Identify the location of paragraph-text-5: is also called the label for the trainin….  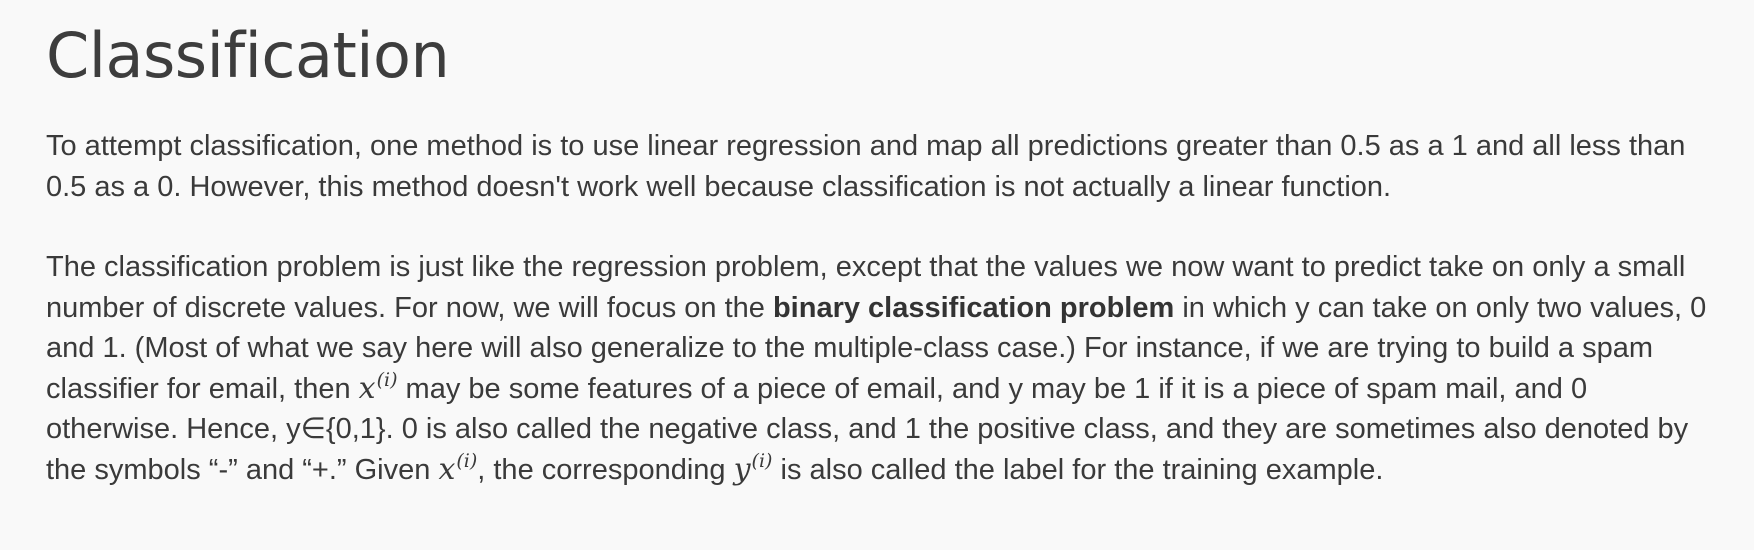
(1078, 469).